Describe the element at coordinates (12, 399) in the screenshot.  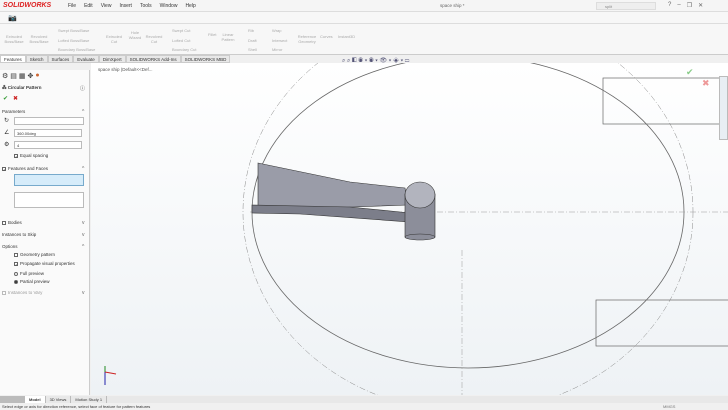
I see `navigation-arrows` at that location.